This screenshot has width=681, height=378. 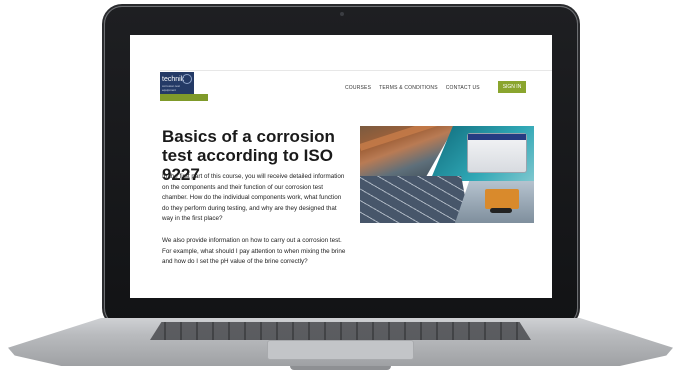 What do you see at coordinates (463, 88) in the screenshot?
I see `nav-contact-us: CONTACT US` at bounding box center [463, 88].